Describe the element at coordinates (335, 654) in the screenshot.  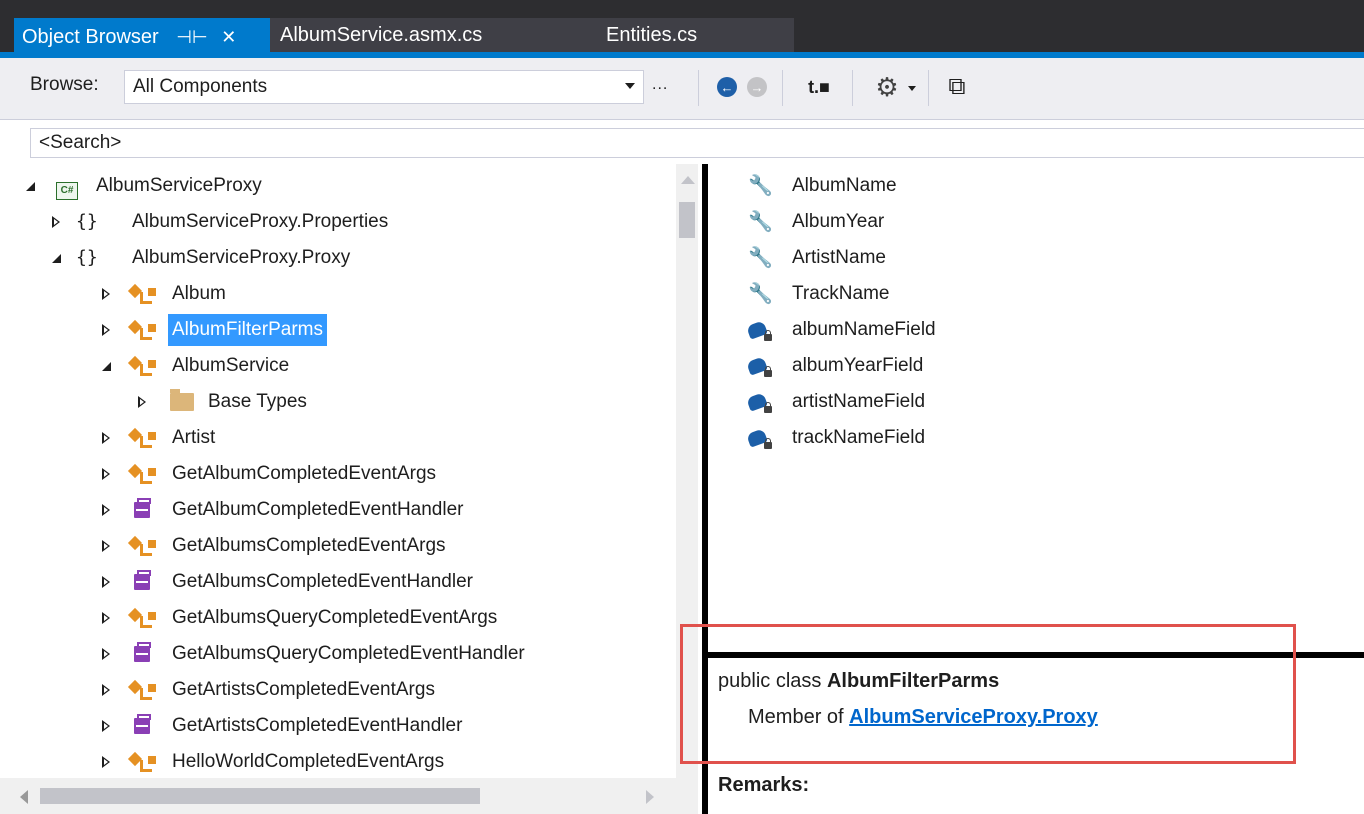
I see `tree-item-getalbumsquerycompletedeventhandler: GetAlbumsQueryCompletedEventHandler` at that location.